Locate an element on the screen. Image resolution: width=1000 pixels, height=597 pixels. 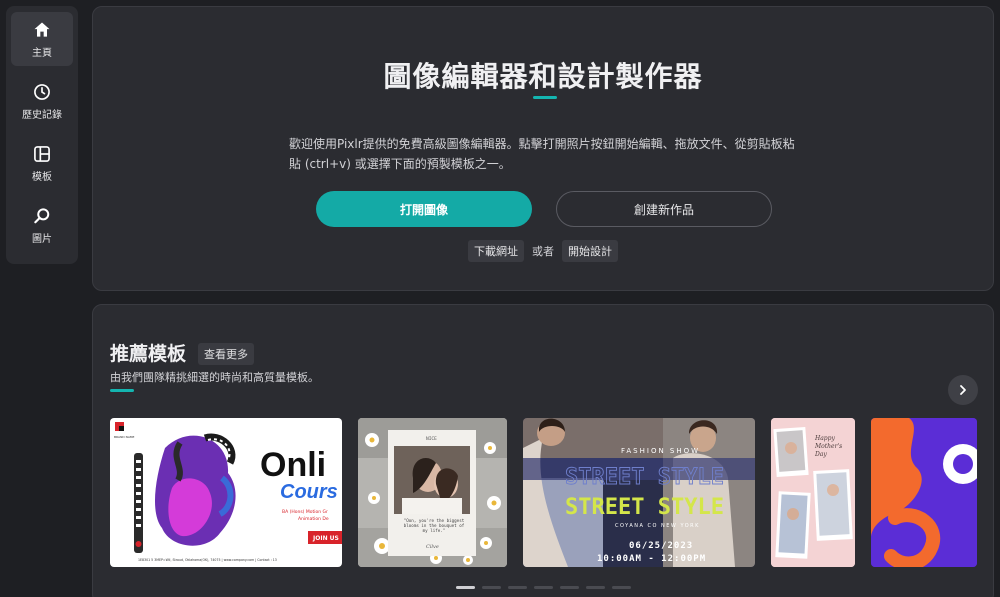
chevron-right-icon is located at coordinates (963, 390).